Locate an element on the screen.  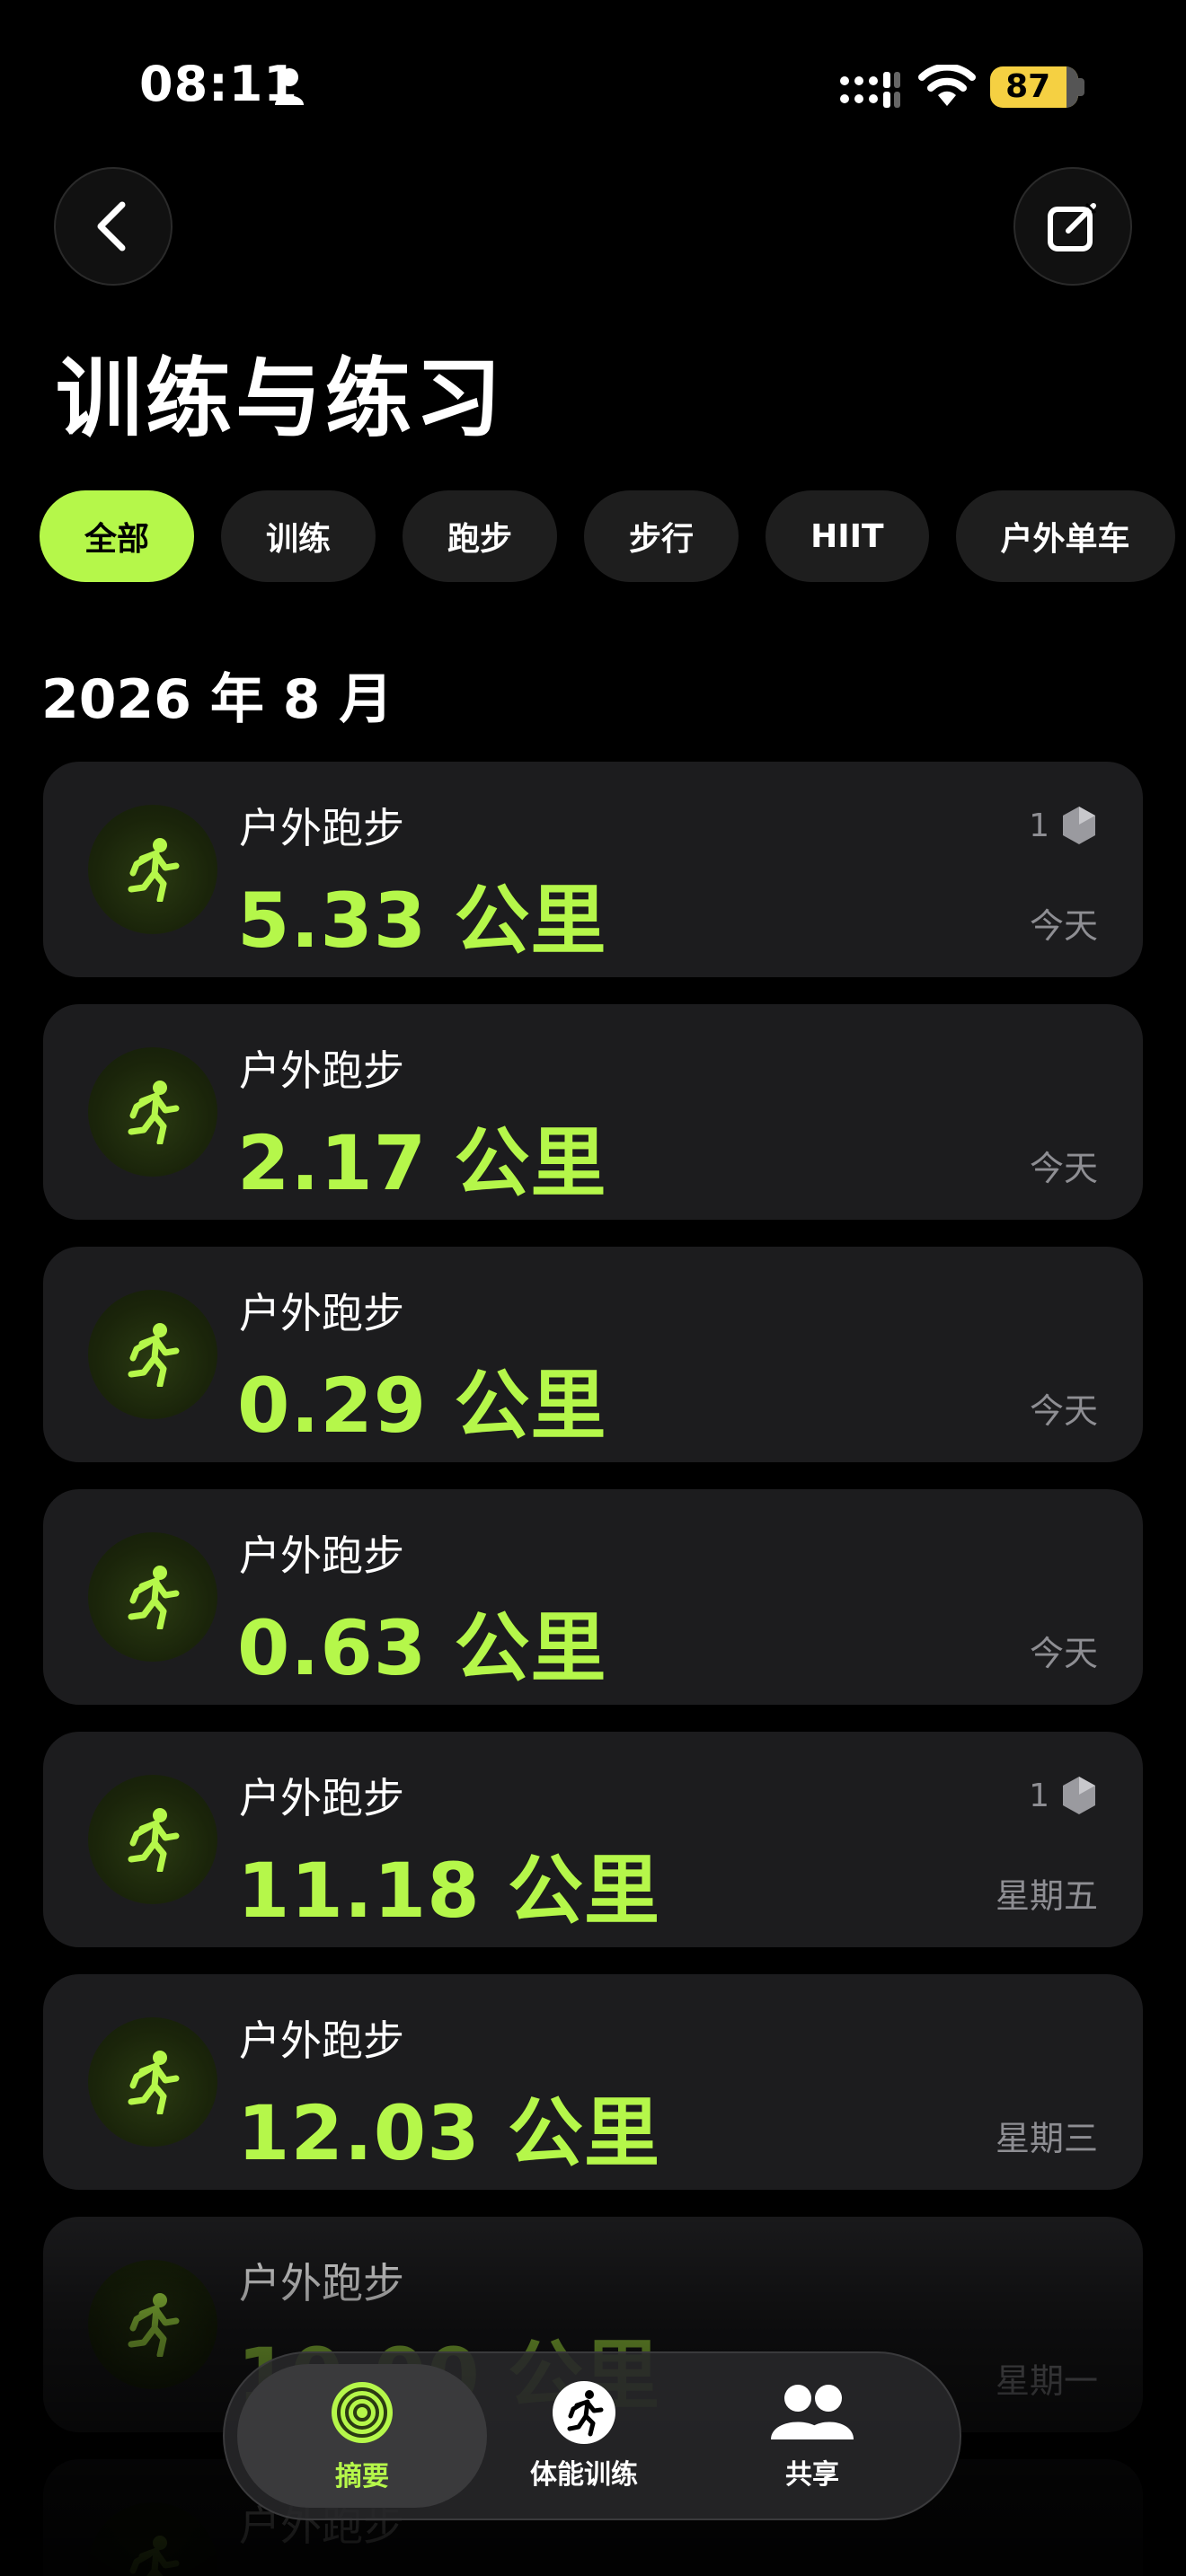
workout-day: 星期三 is located at coordinates (1046, 2138).